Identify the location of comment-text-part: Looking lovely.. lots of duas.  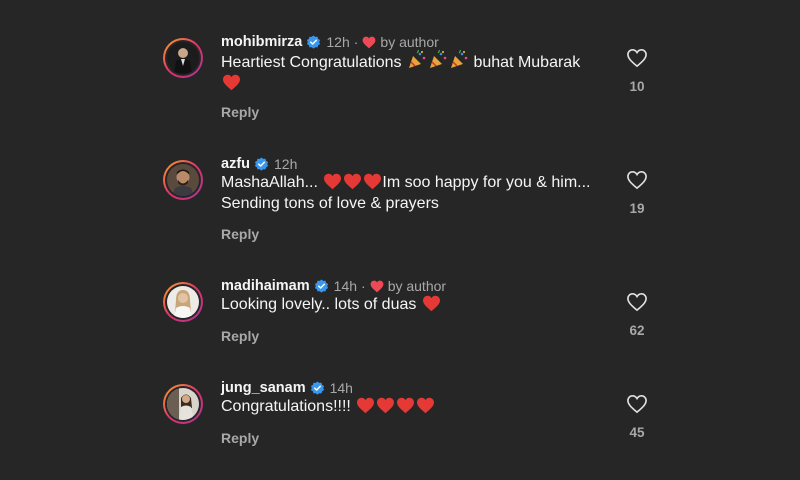
(319, 304).